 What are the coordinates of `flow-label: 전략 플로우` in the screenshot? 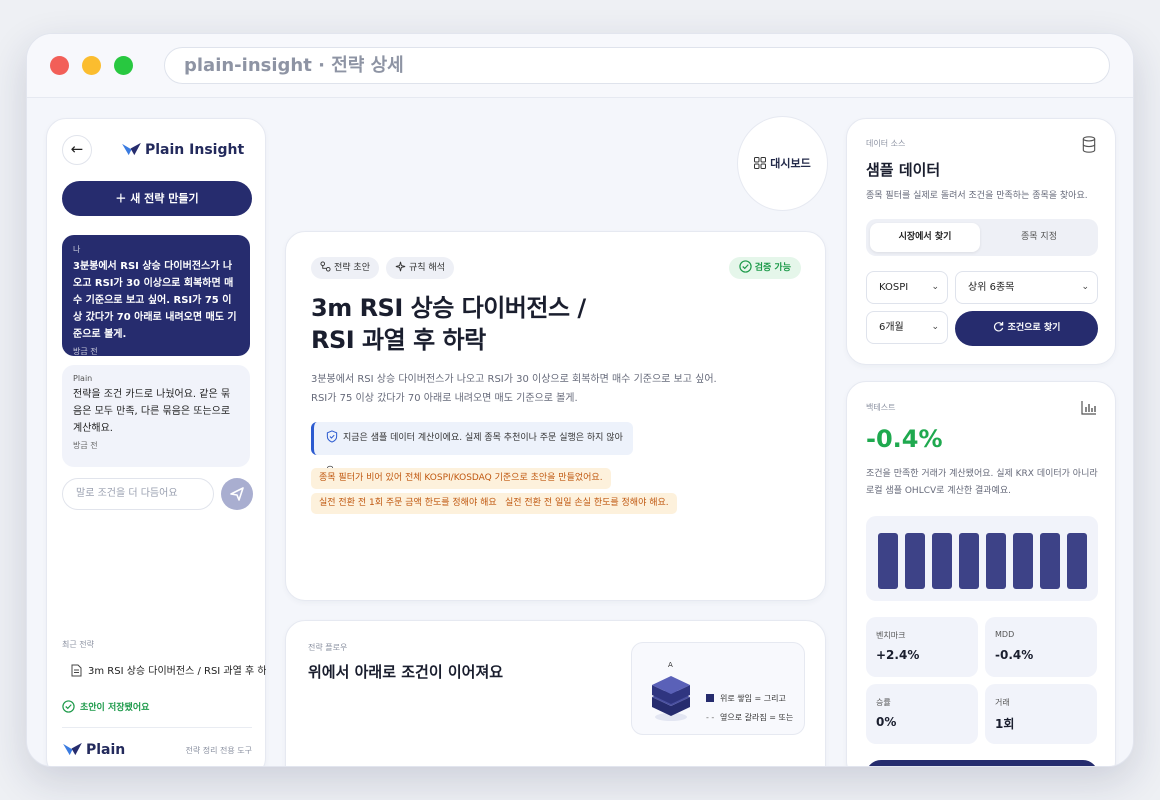 It's located at (328, 647).